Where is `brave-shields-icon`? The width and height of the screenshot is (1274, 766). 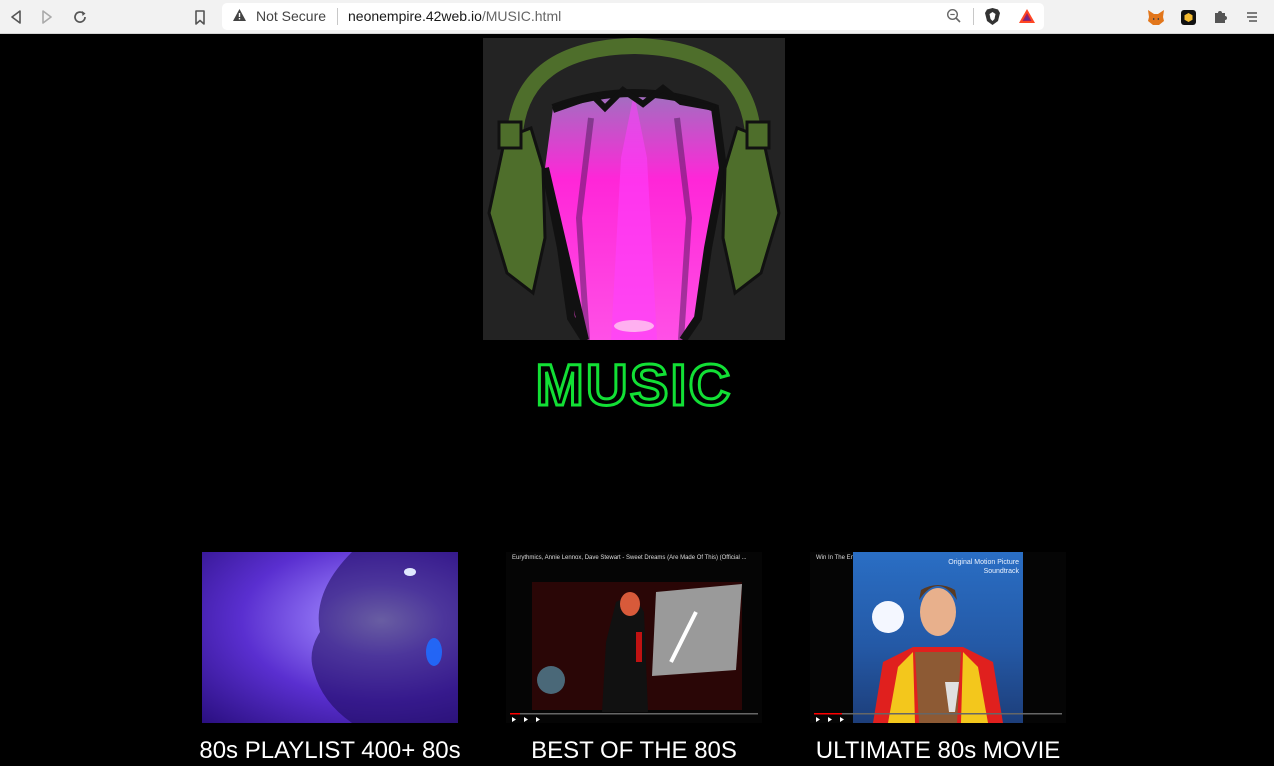
brave-shields-icon is located at coordinates (992, 19).